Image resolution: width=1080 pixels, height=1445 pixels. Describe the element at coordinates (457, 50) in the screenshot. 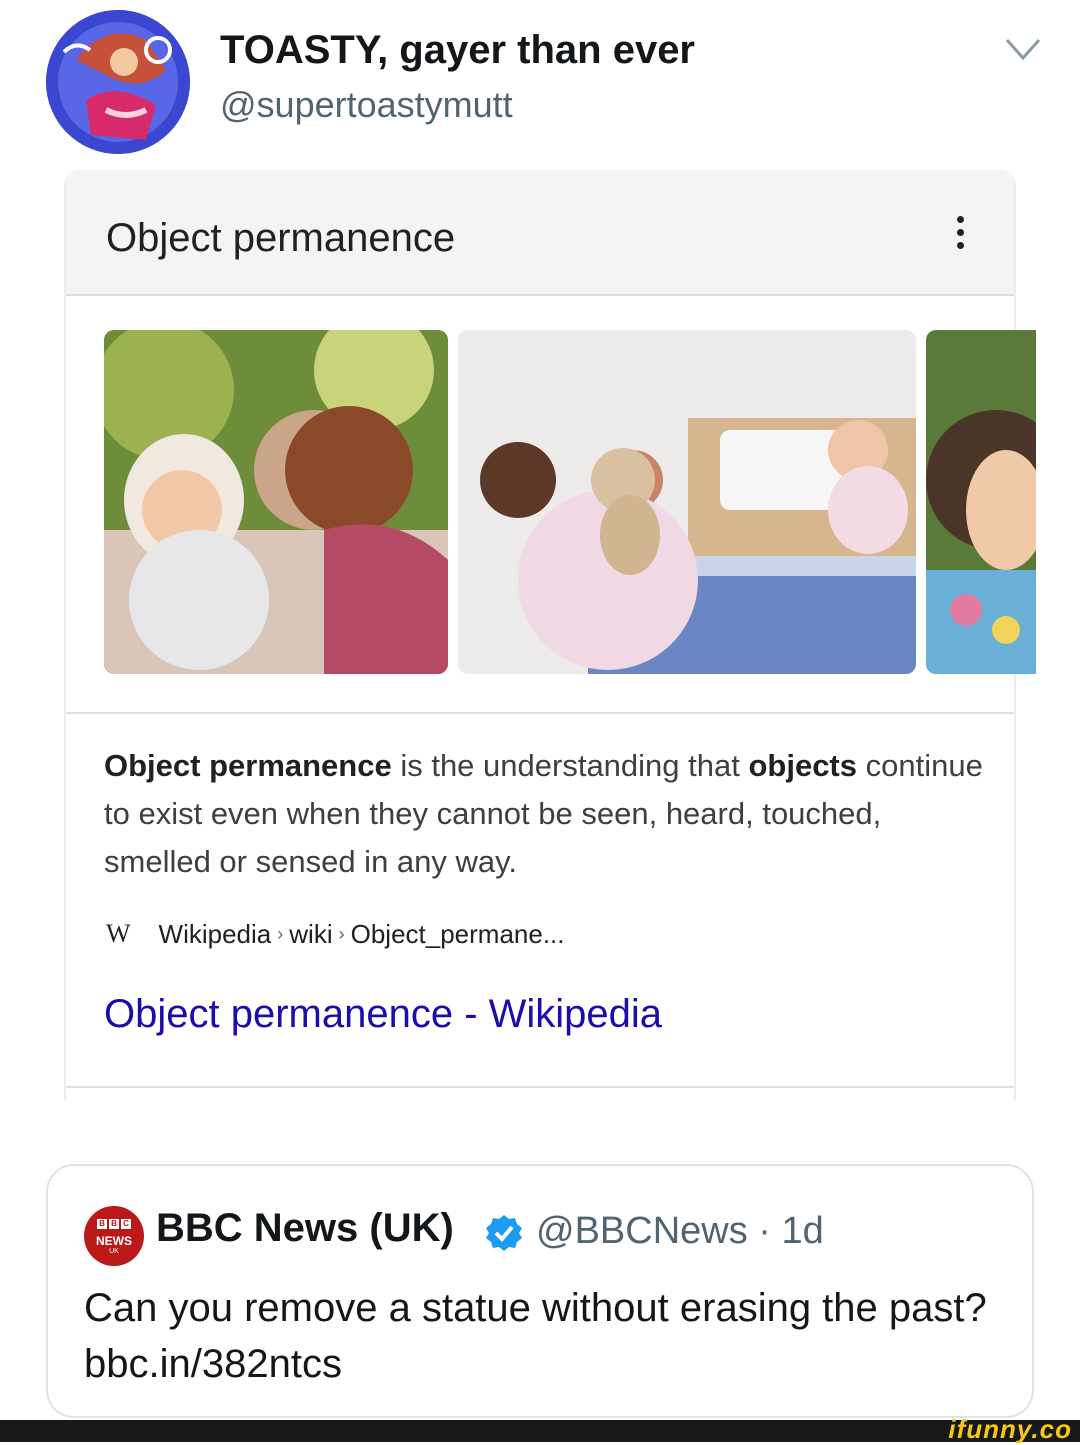

I see `display-name: TOASTY, gayer than ever` at that location.